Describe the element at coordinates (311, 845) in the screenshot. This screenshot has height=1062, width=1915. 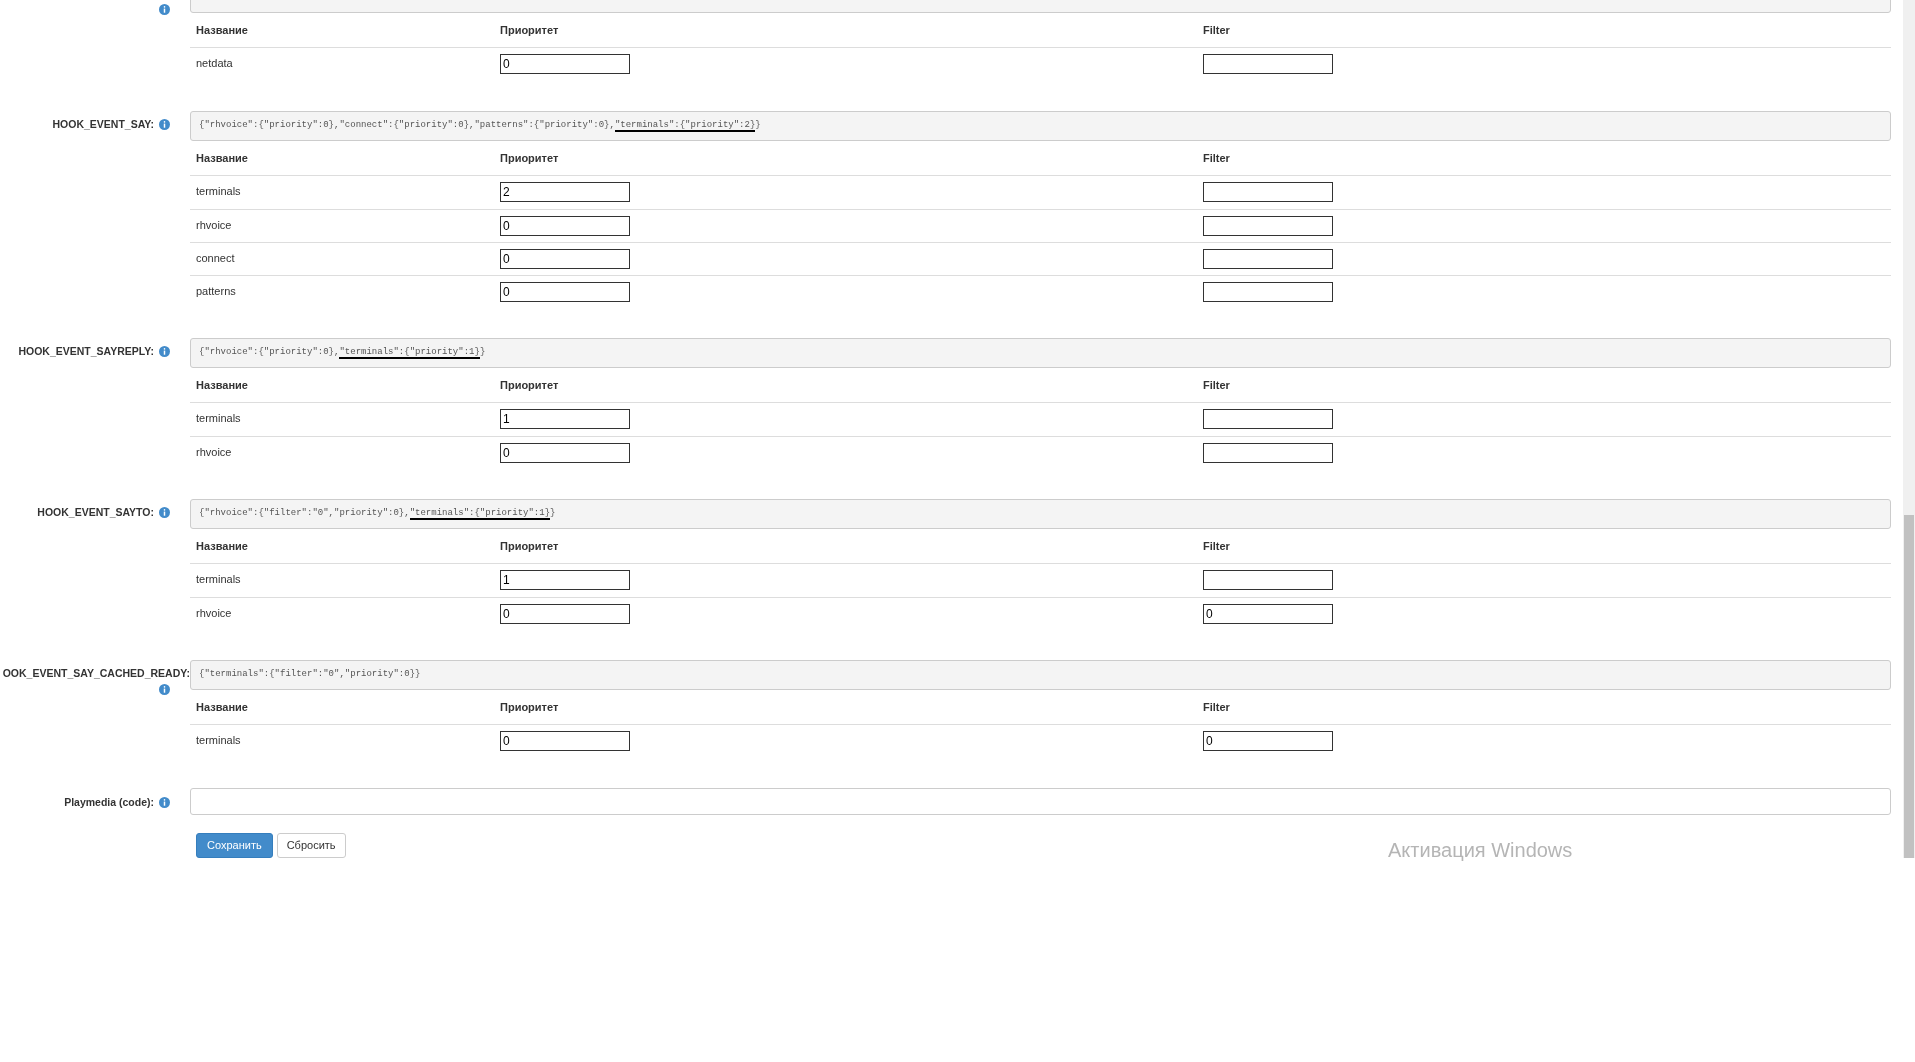
I see `reset-button: Сбросить` at that location.